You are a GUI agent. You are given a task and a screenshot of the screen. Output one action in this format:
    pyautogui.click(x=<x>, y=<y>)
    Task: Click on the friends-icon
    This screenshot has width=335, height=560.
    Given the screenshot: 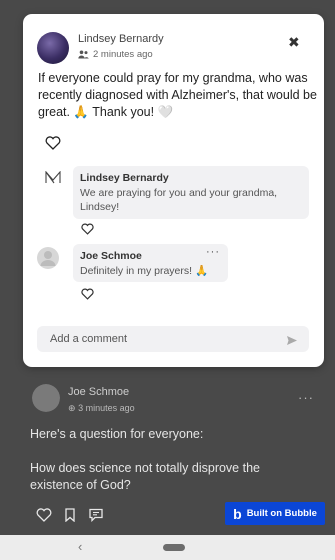 What is the action you would take?
    pyautogui.click(x=83, y=54)
    